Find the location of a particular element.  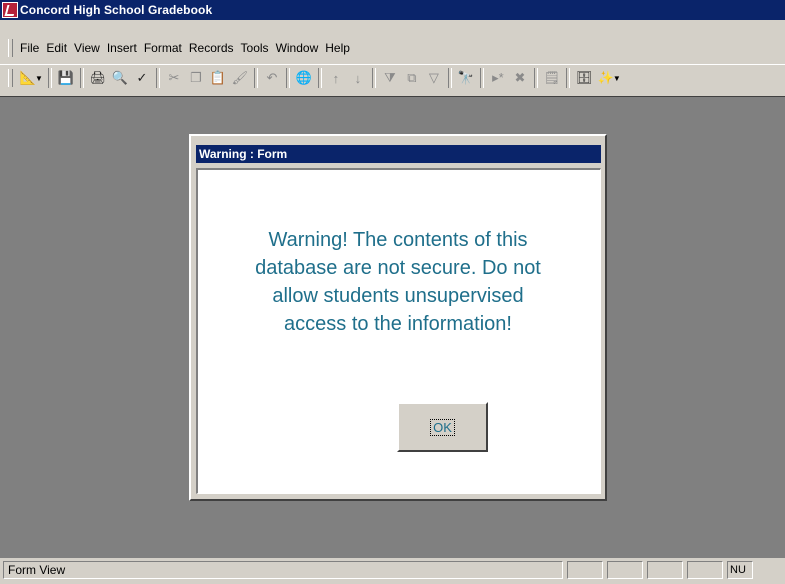

paste-icon: 📋 is located at coordinates (218, 78).